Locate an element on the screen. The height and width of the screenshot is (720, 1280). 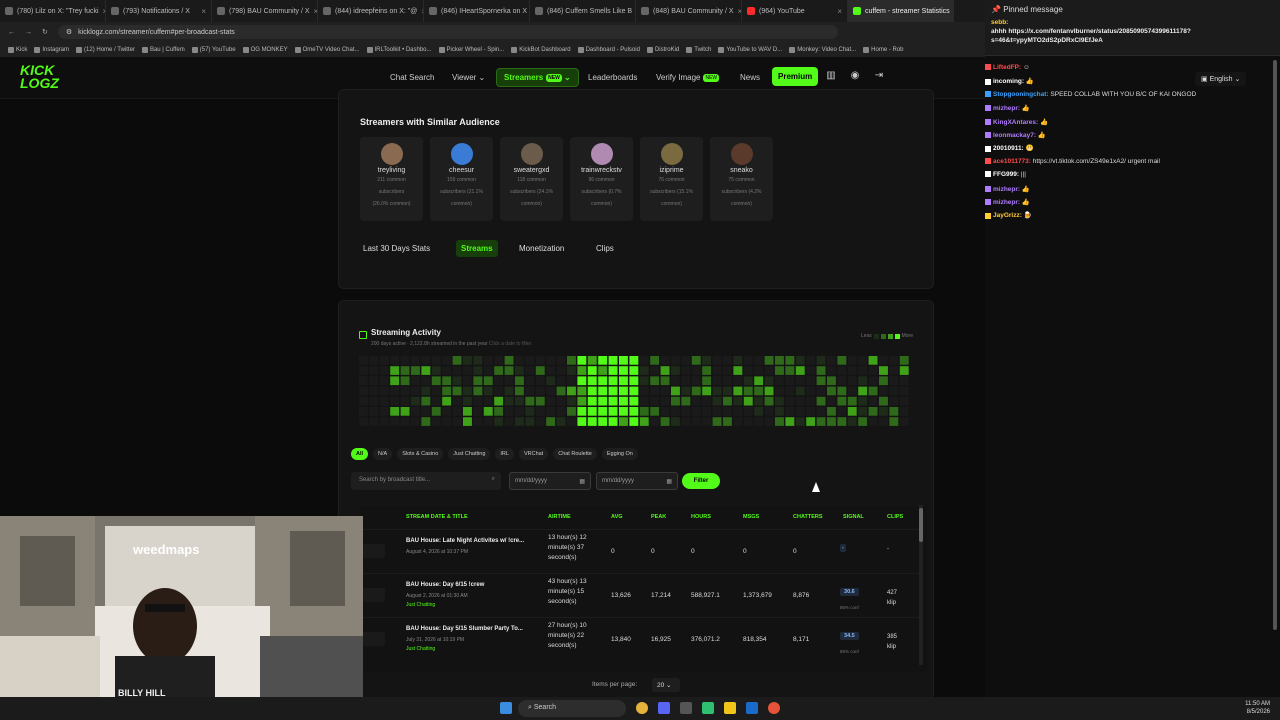
chat-username: JayGrizz: is located at coordinates (1007, 215).